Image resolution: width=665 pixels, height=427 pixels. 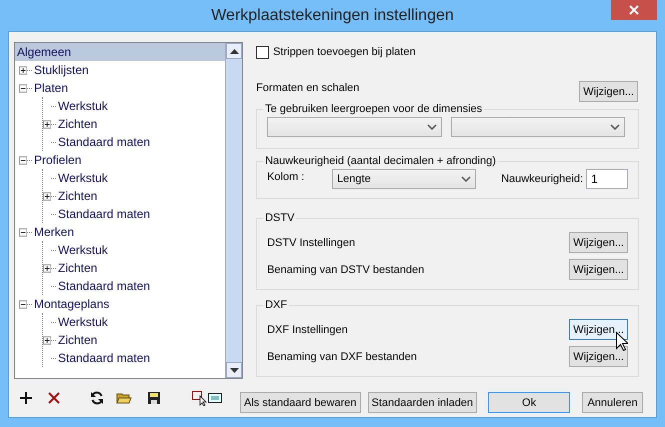 What do you see at coordinates (120, 304) in the screenshot?
I see `tree-item: Montageplans` at bounding box center [120, 304].